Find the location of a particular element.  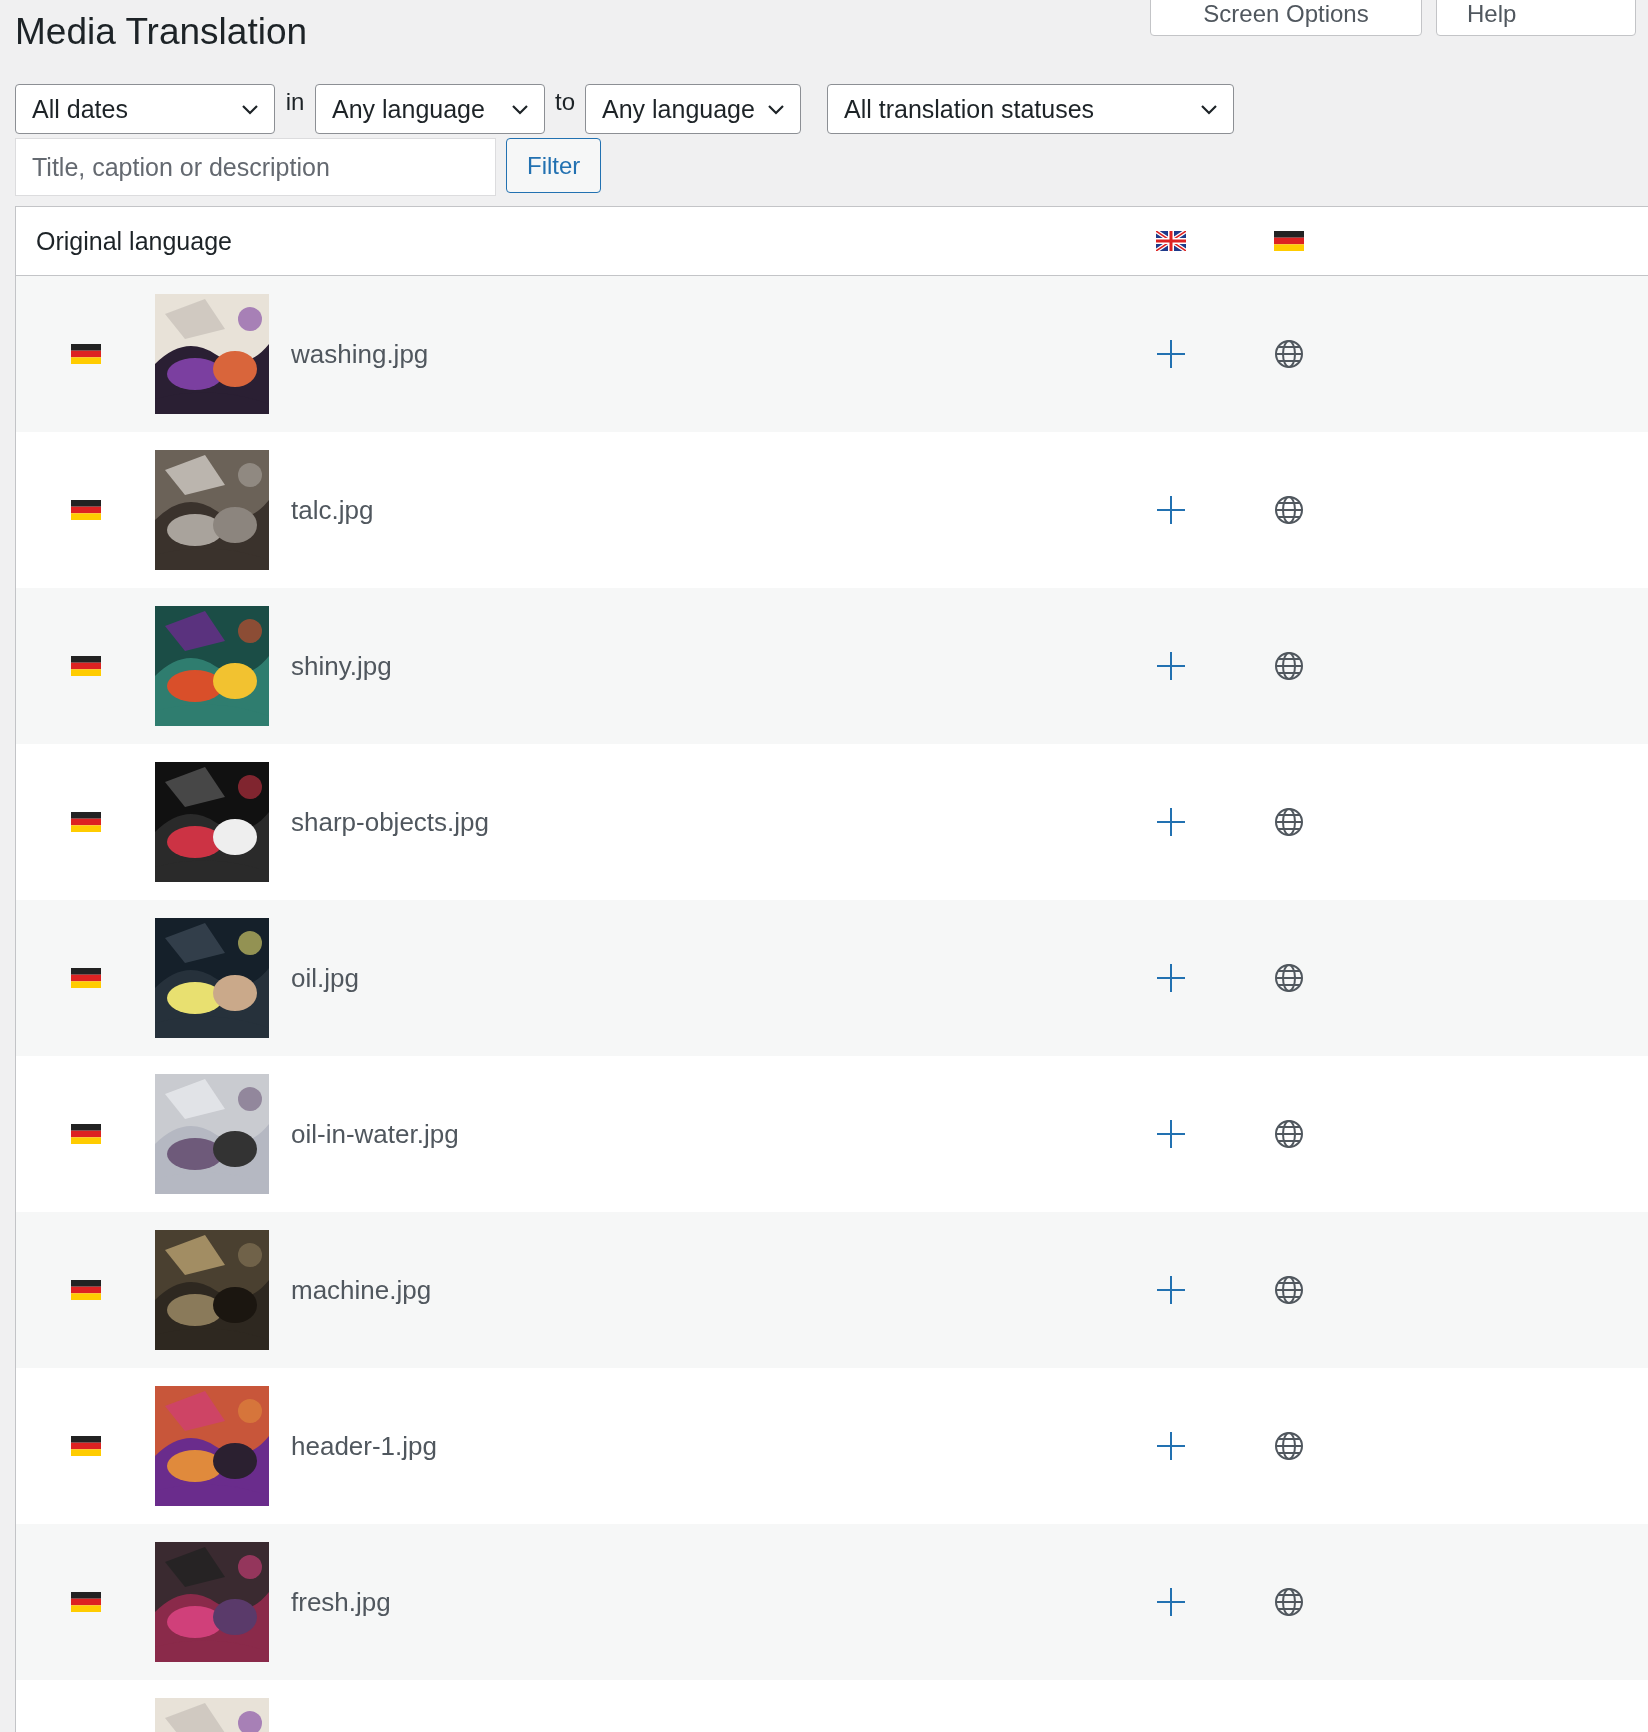

column-header: Original language is located at coordinates (134, 241).